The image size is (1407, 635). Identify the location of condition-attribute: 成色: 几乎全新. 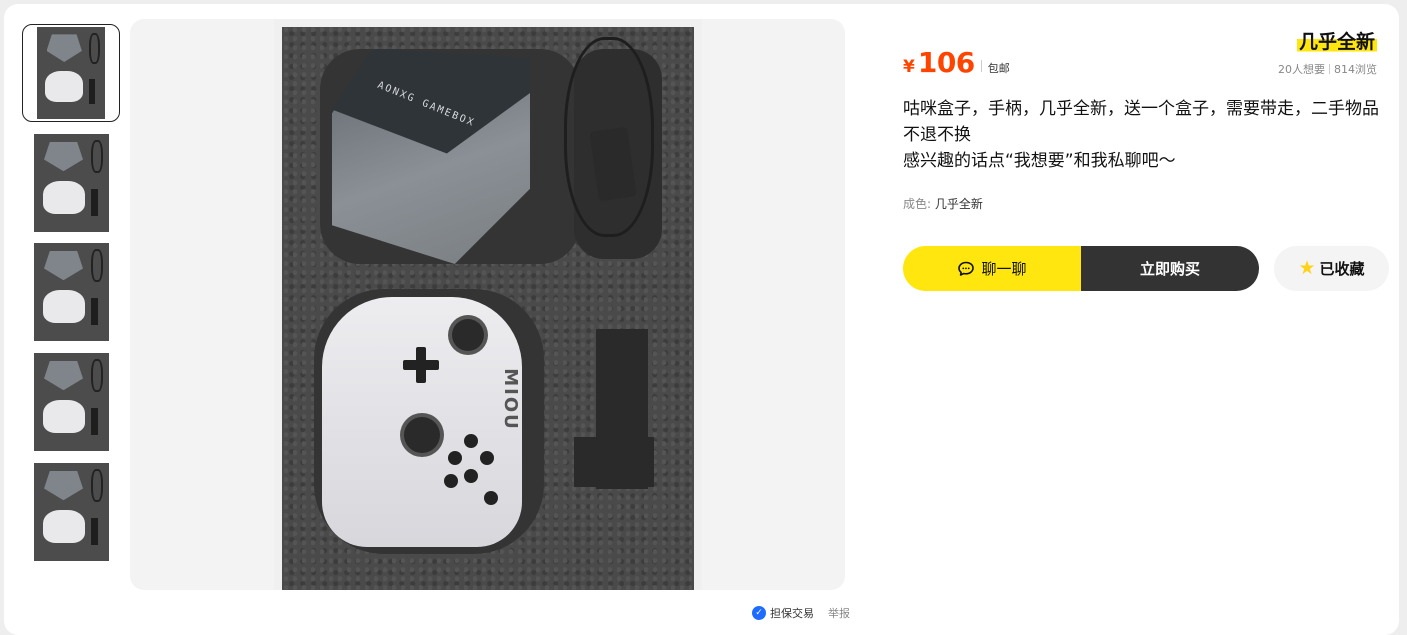
(943, 203).